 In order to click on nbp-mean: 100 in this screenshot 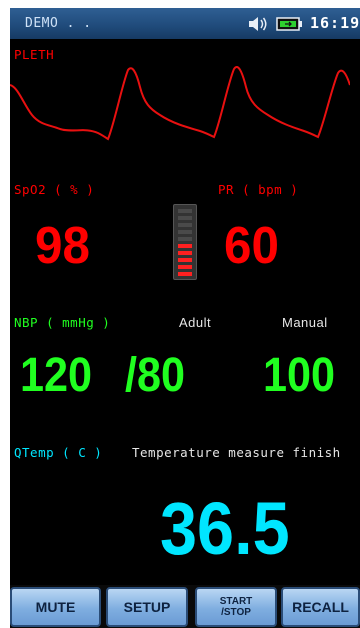, I will do `click(299, 375)`.